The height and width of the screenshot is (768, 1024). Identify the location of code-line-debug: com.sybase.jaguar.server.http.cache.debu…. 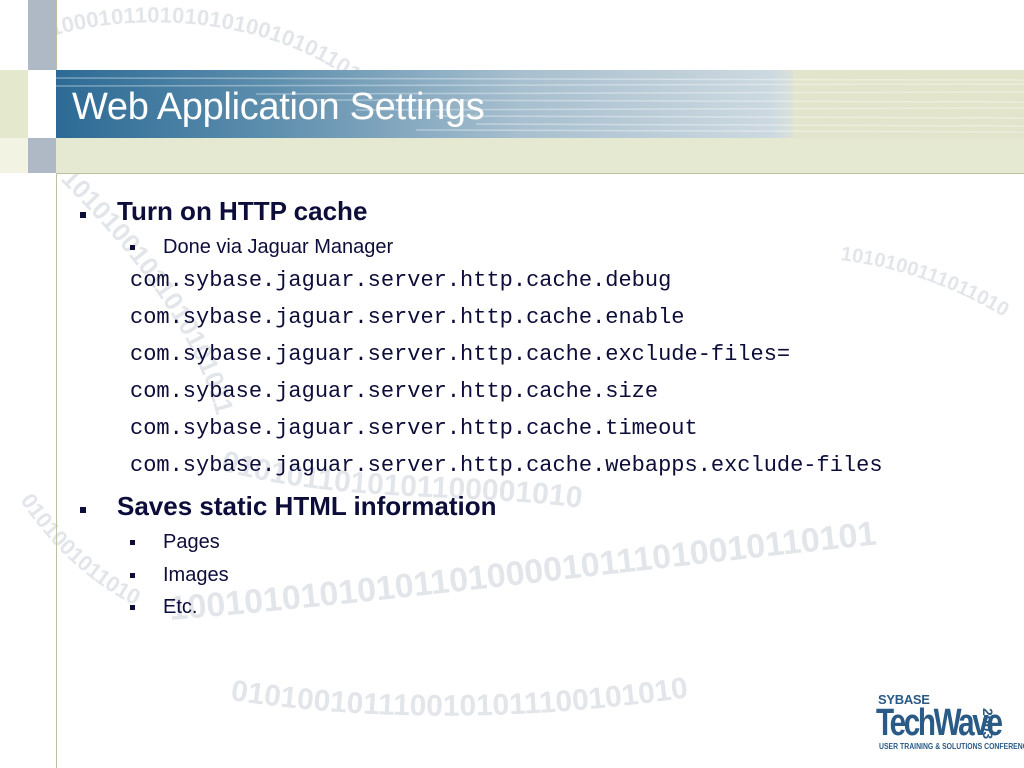
(401, 280).